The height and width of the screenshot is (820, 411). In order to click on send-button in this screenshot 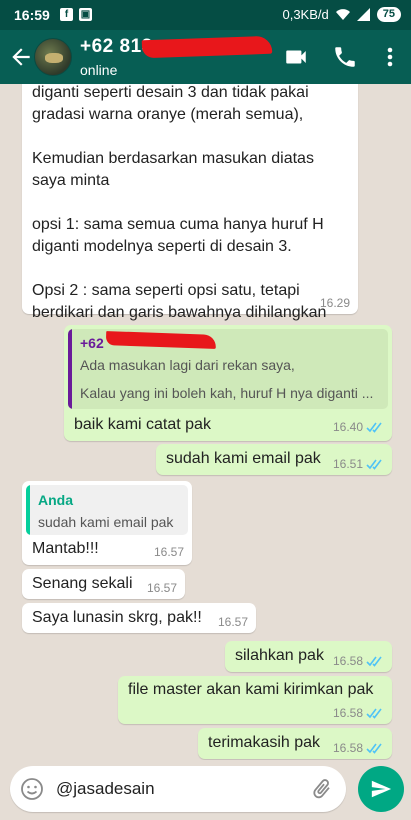, I will do `click(381, 789)`.